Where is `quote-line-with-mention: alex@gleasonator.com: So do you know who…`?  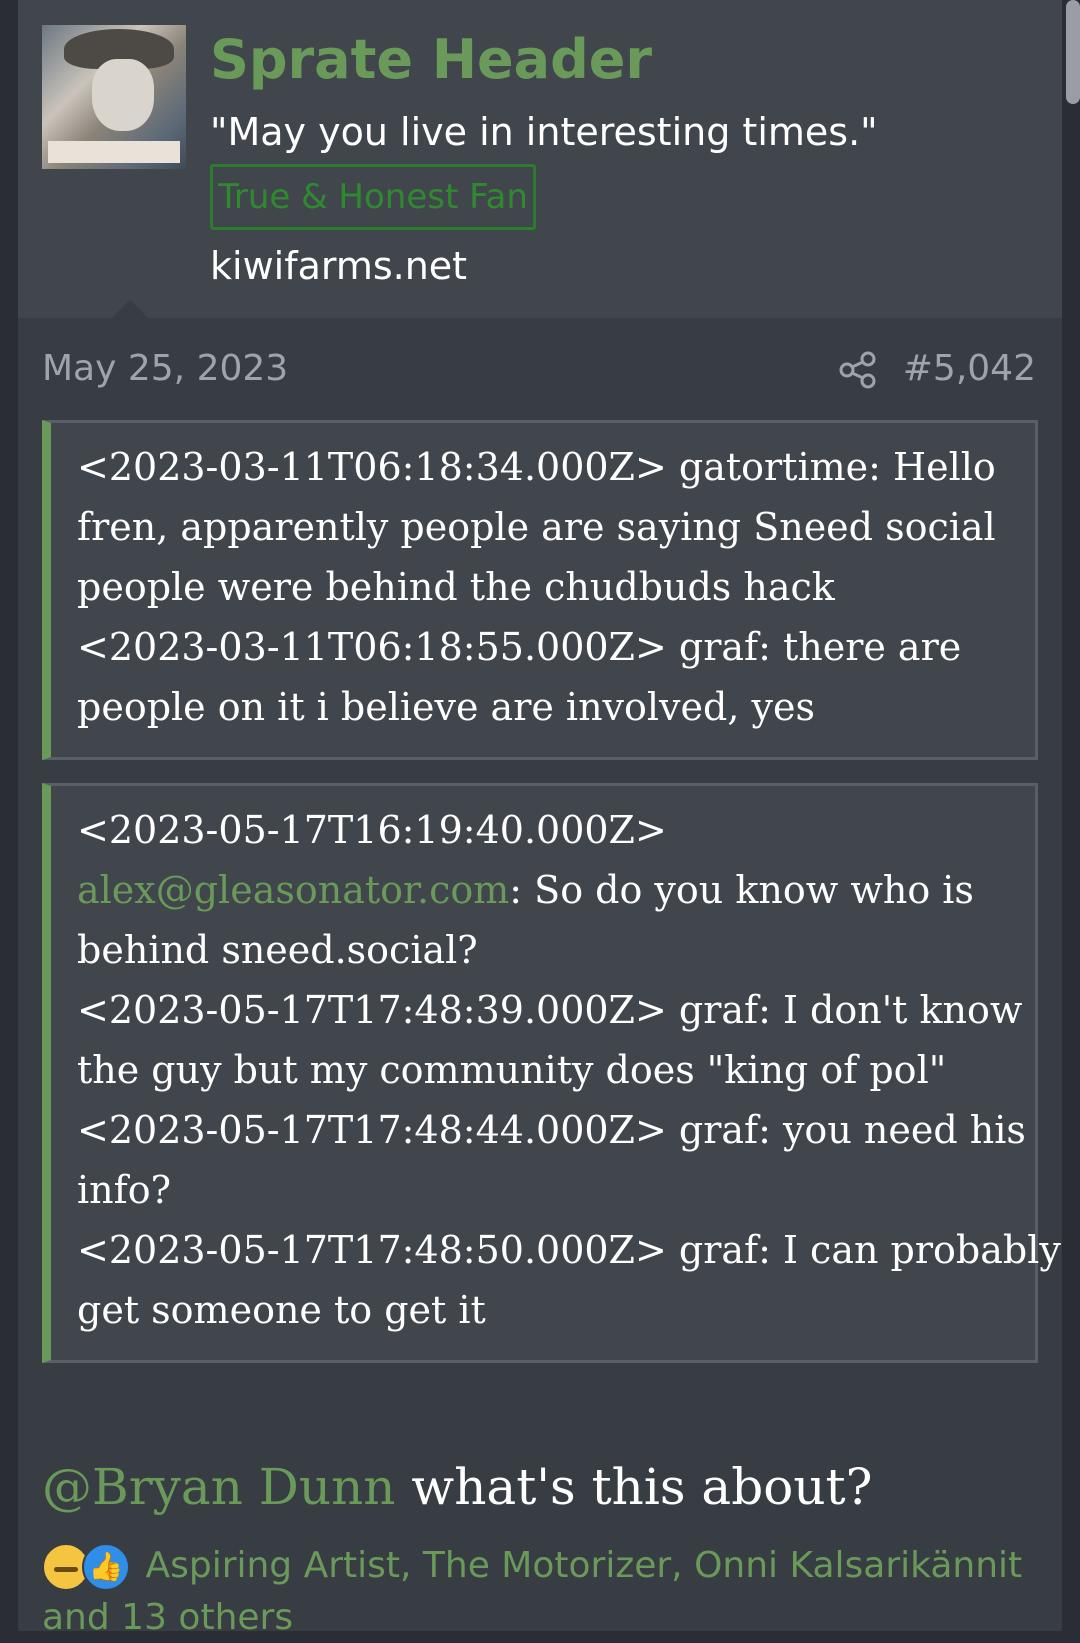 quote-line-with-mention: alex@gleasonator.com: So do you know who… is located at coordinates (546, 890).